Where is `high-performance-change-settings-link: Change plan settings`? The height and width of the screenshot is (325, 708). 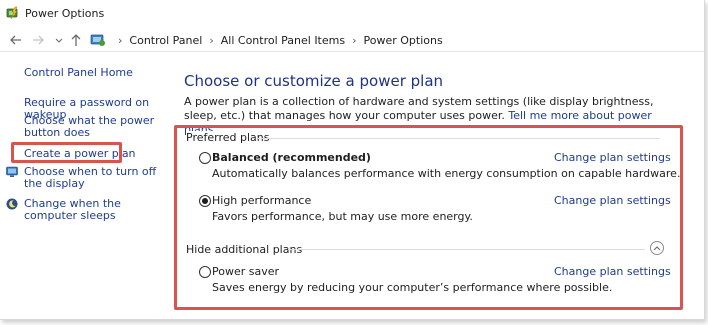 high-performance-change-settings-link: Change plan settings is located at coordinates (612, 200).